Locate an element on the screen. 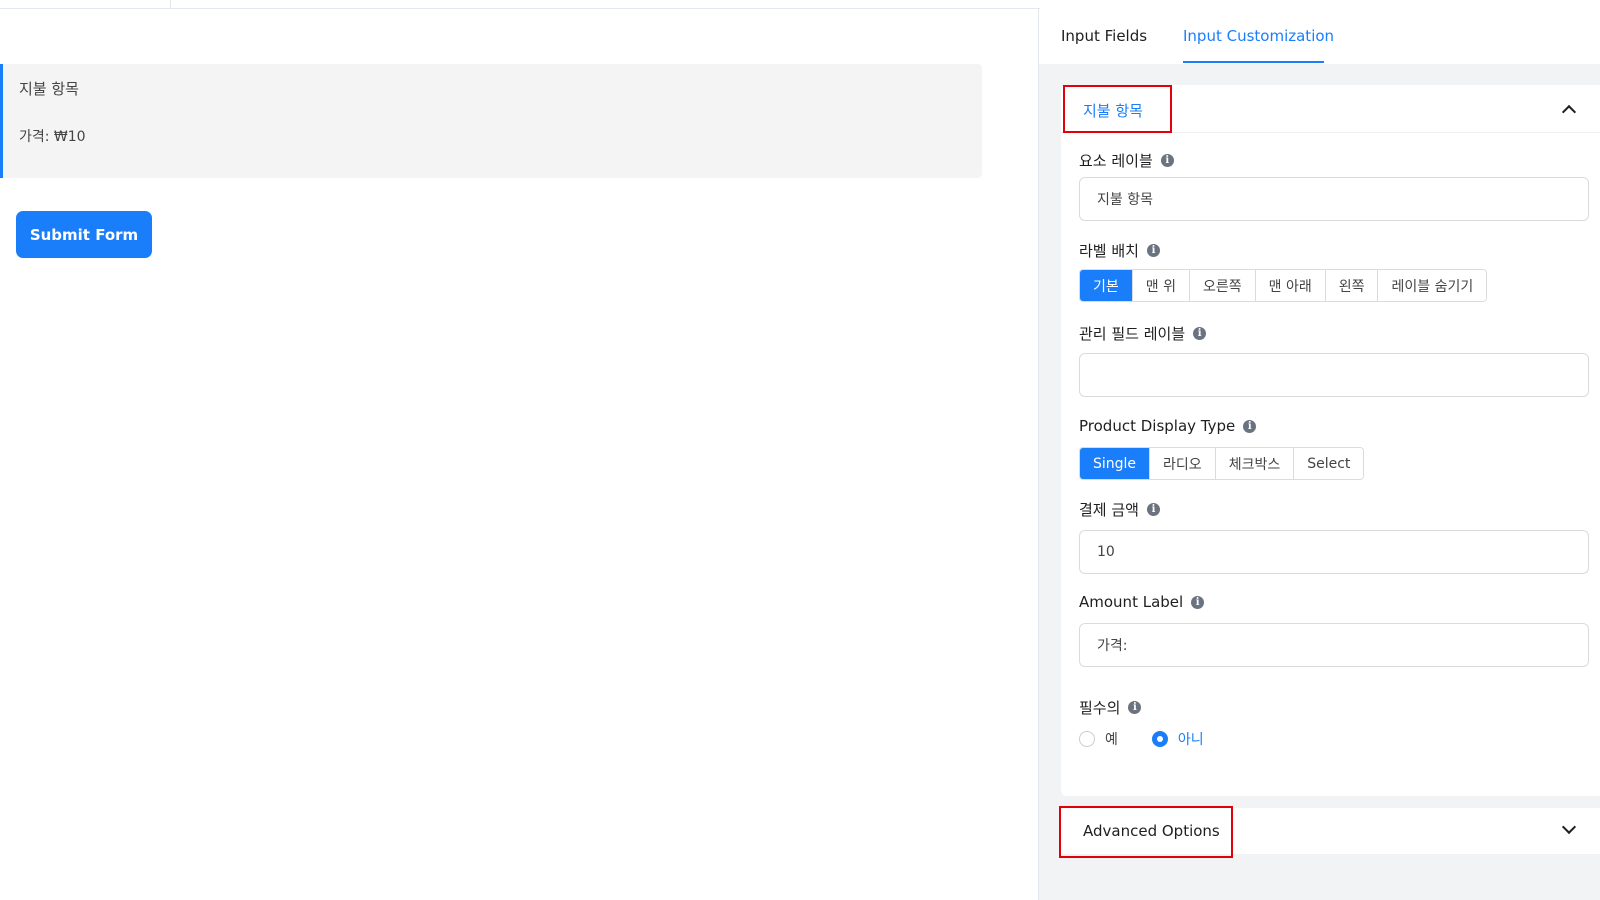  required-yes-radio is located at coordinates (1087, 739).